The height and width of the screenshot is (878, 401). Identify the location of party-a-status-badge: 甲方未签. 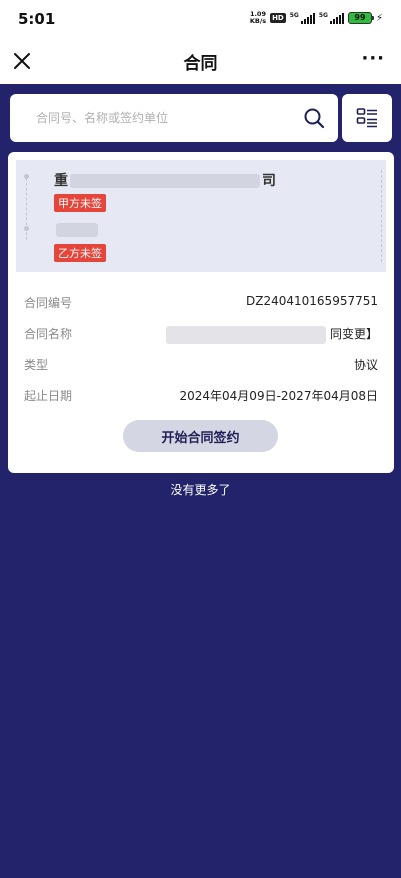
(80, 203).